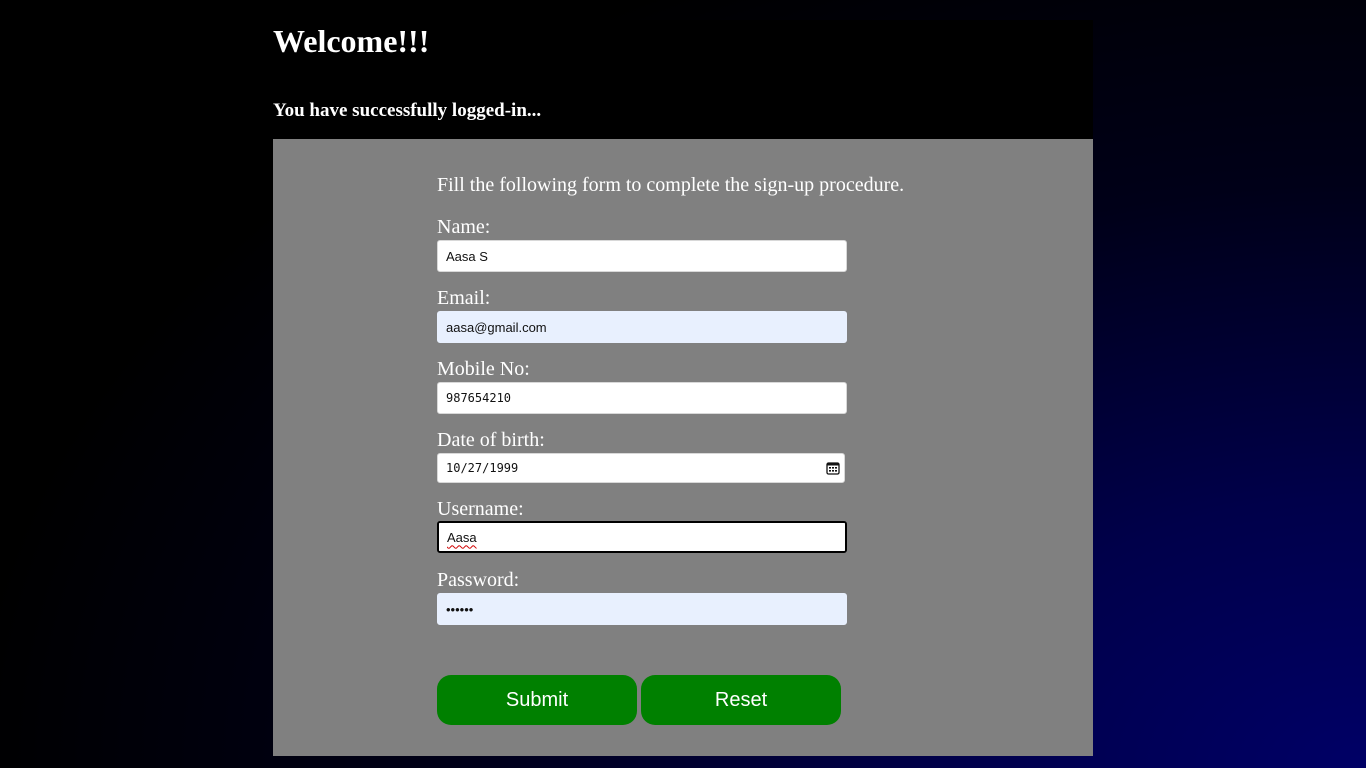 This screenshot has height=768, width=1366. I want to click on email-input: aasa@gmail.com, so click(642, 327).